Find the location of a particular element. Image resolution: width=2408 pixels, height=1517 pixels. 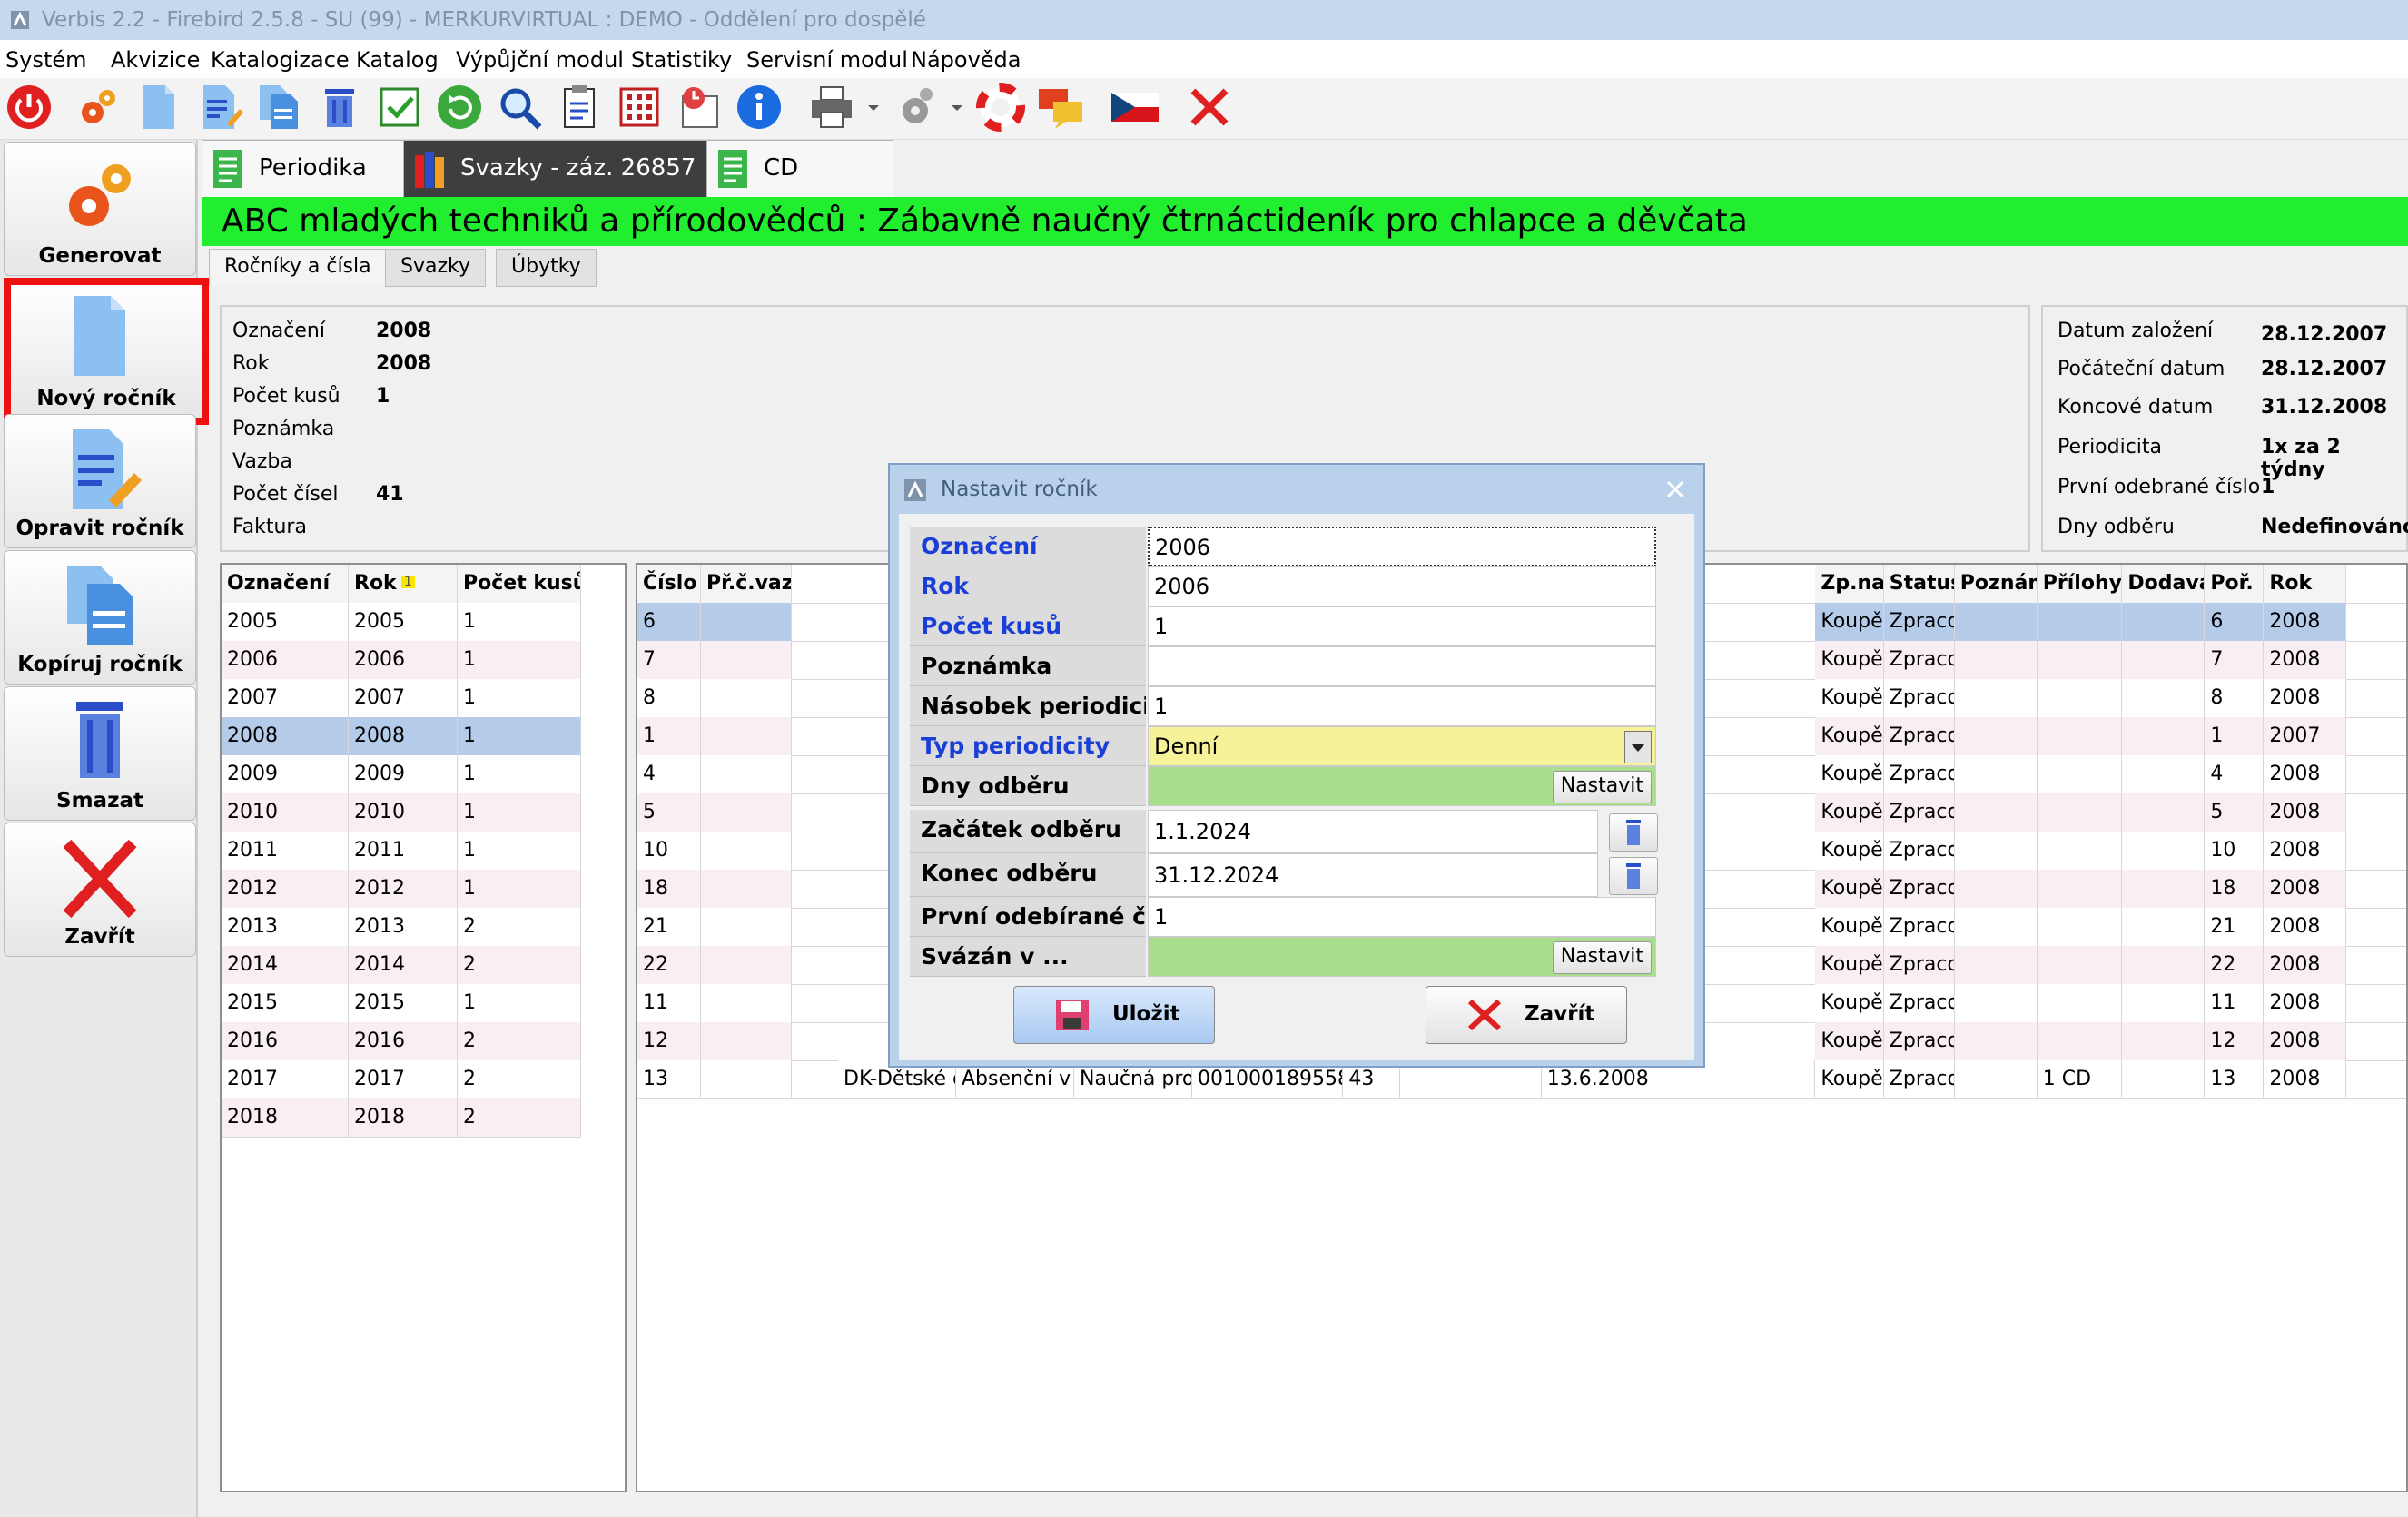

table-cell: 1 is located at coordinates (519, 774).